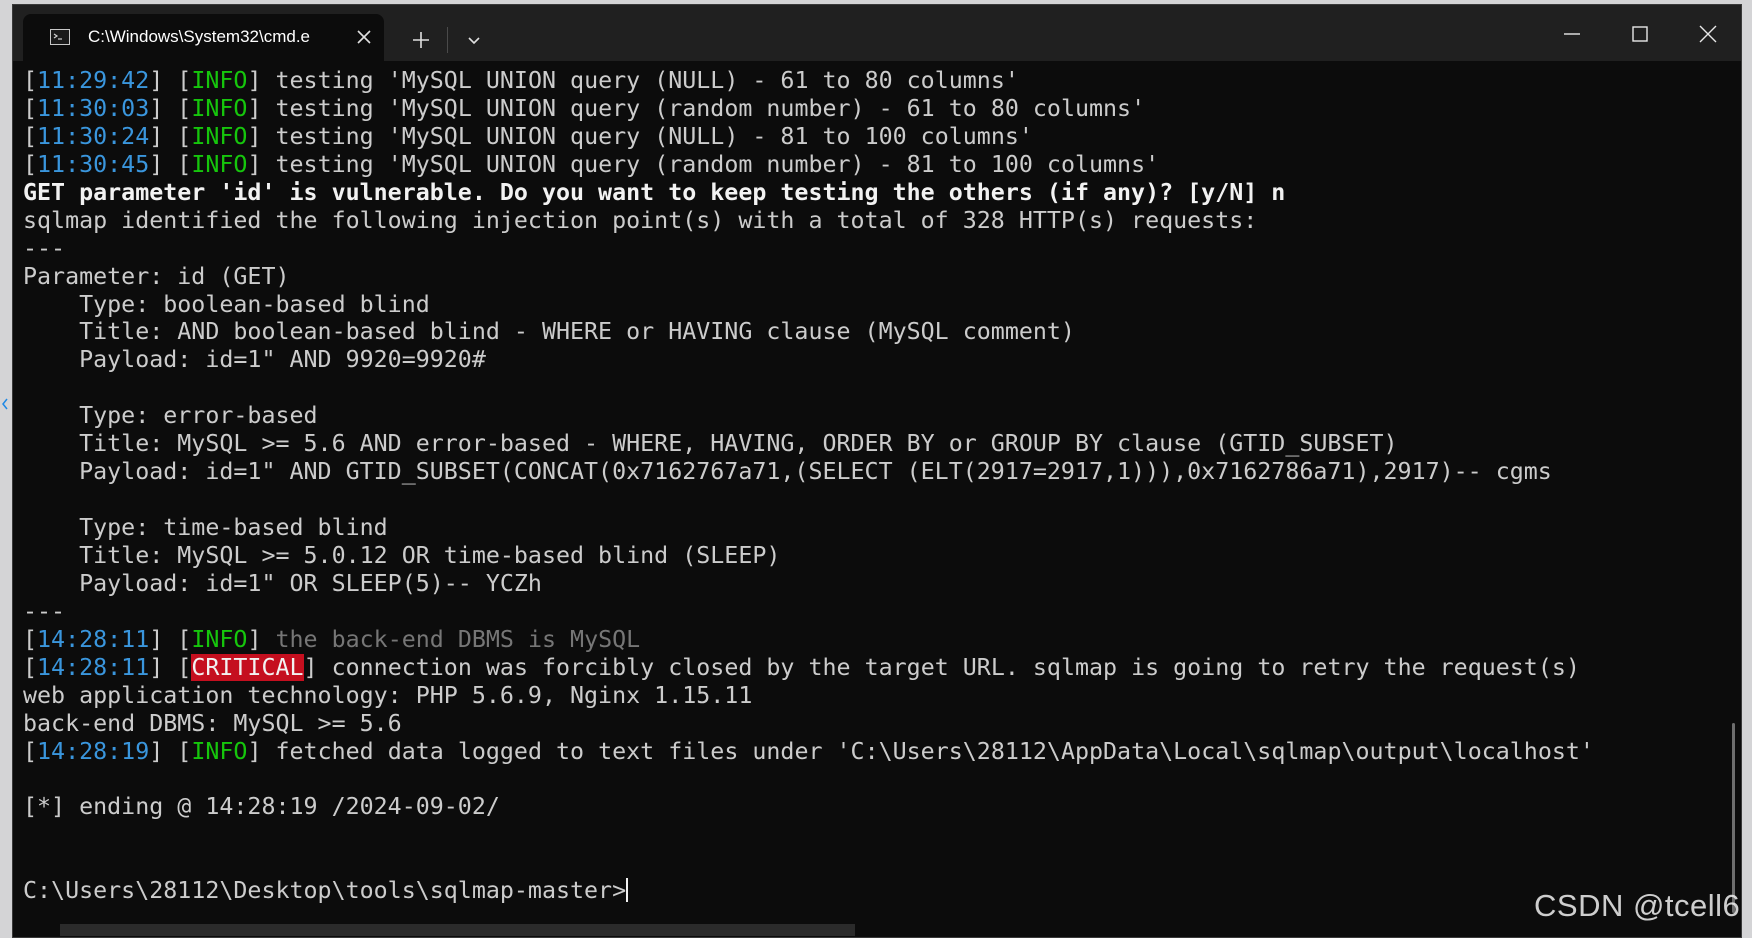 This screenshot has width=1752, height=938. What do you see at coordinates (93, 164) in the screenshot?
I see `timestamp: 11:30:45` at bounding box center [93, 164].